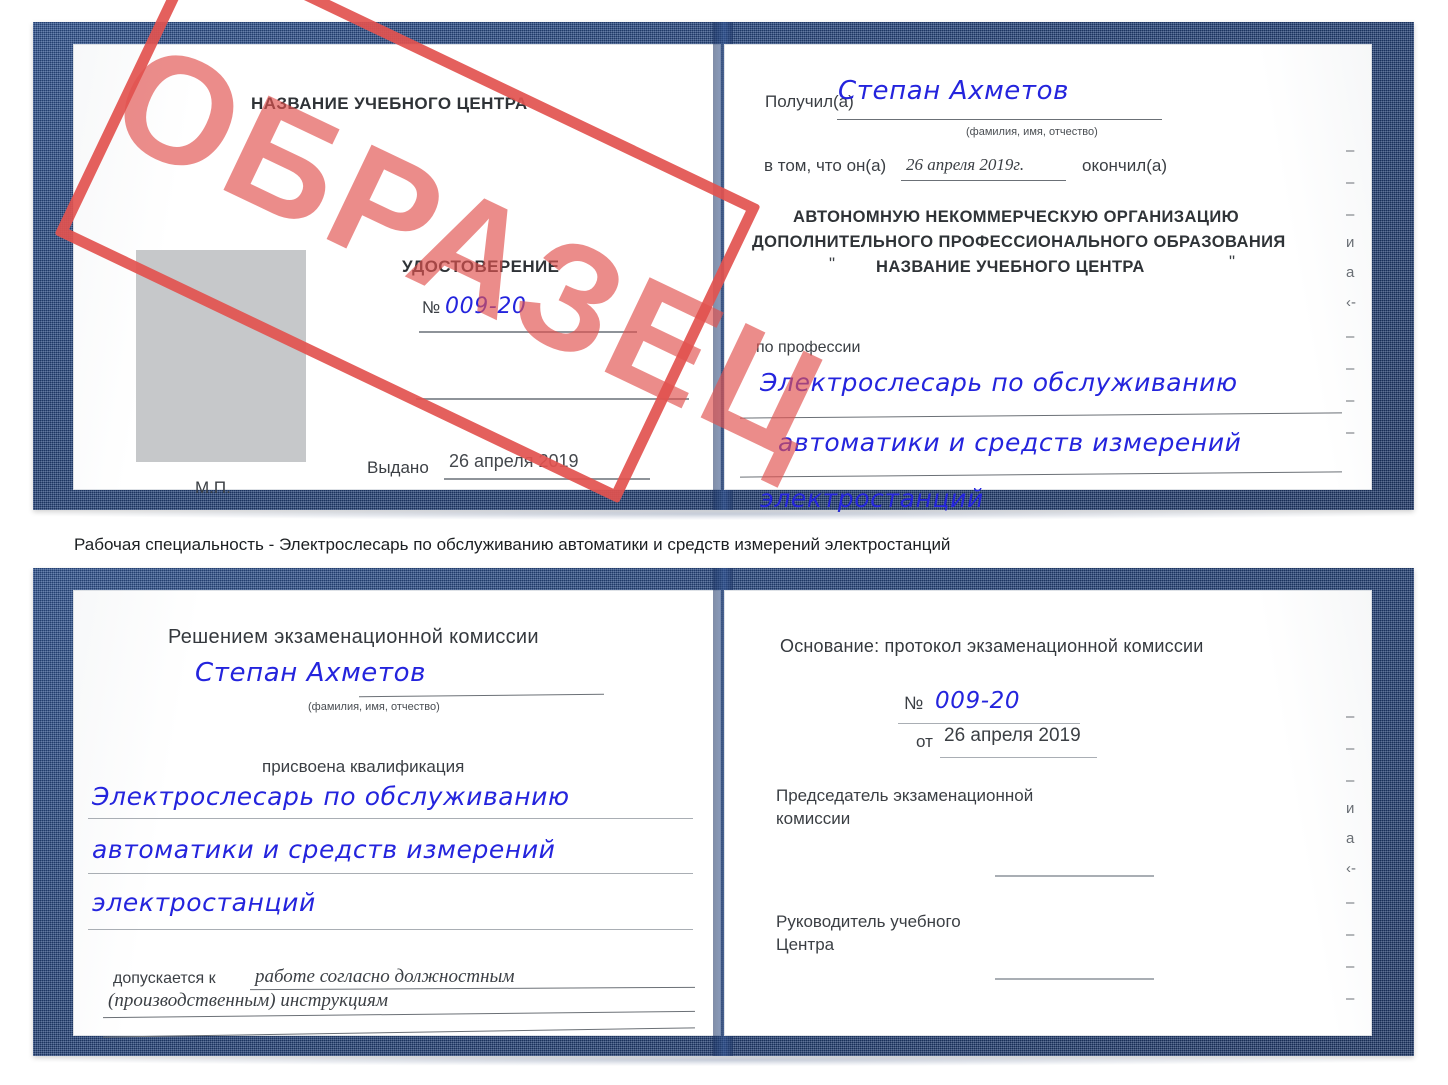  What do you see at coordinates (353, 637) in the screenshot?
I see `commission-title: Решением экзаменационной комиссии` at bounding box center [353, 637].